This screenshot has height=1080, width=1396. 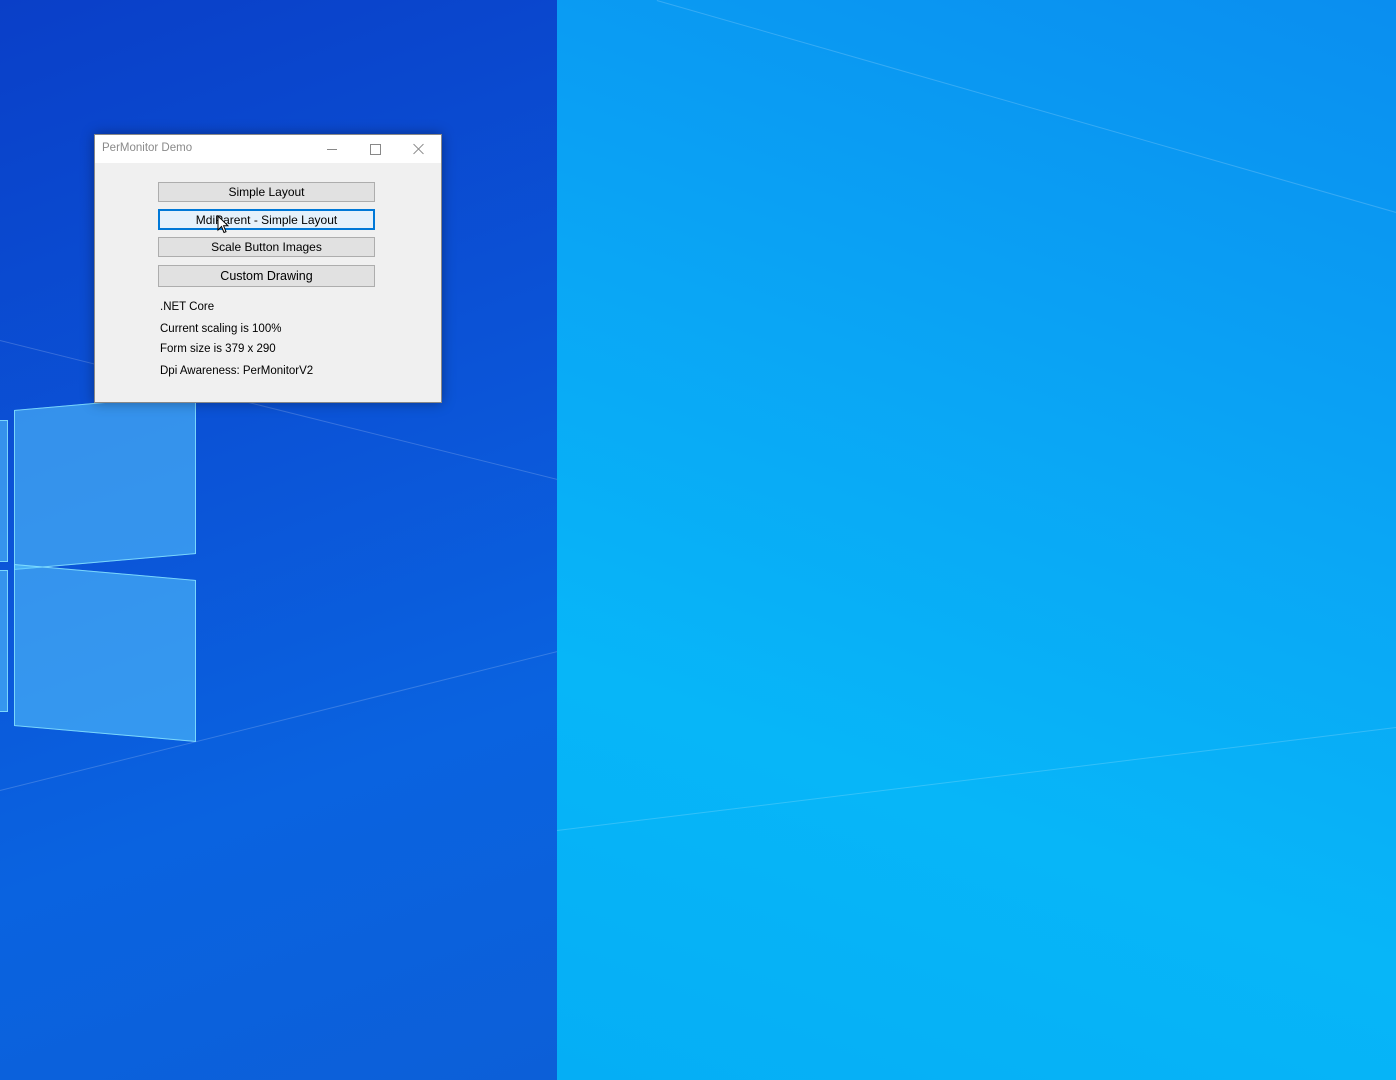 What do you see at coordinates (268, 149) in the screenshot?
I see `title-bar: PerMonitor Demo` at bounding box center [268, 149].